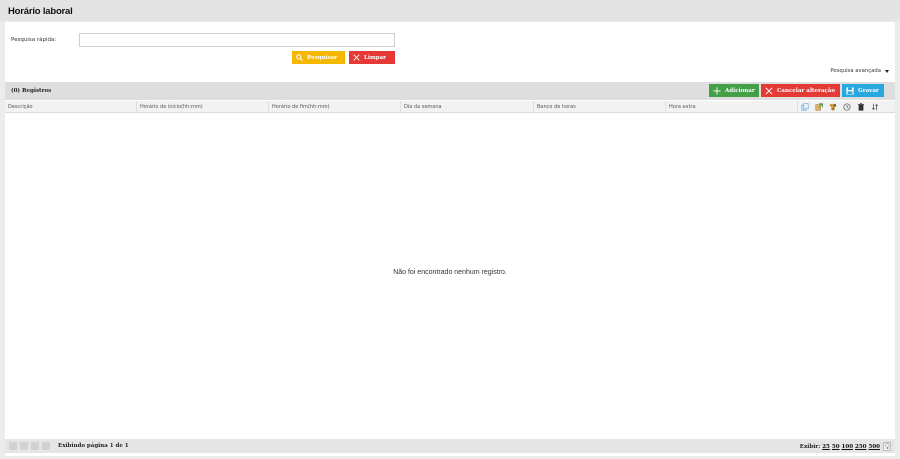 Image resolution: width=900 pixels, height=459 pixels. I want to click on advanced-search-label: Pesquisa avançada, so click(855, 71).